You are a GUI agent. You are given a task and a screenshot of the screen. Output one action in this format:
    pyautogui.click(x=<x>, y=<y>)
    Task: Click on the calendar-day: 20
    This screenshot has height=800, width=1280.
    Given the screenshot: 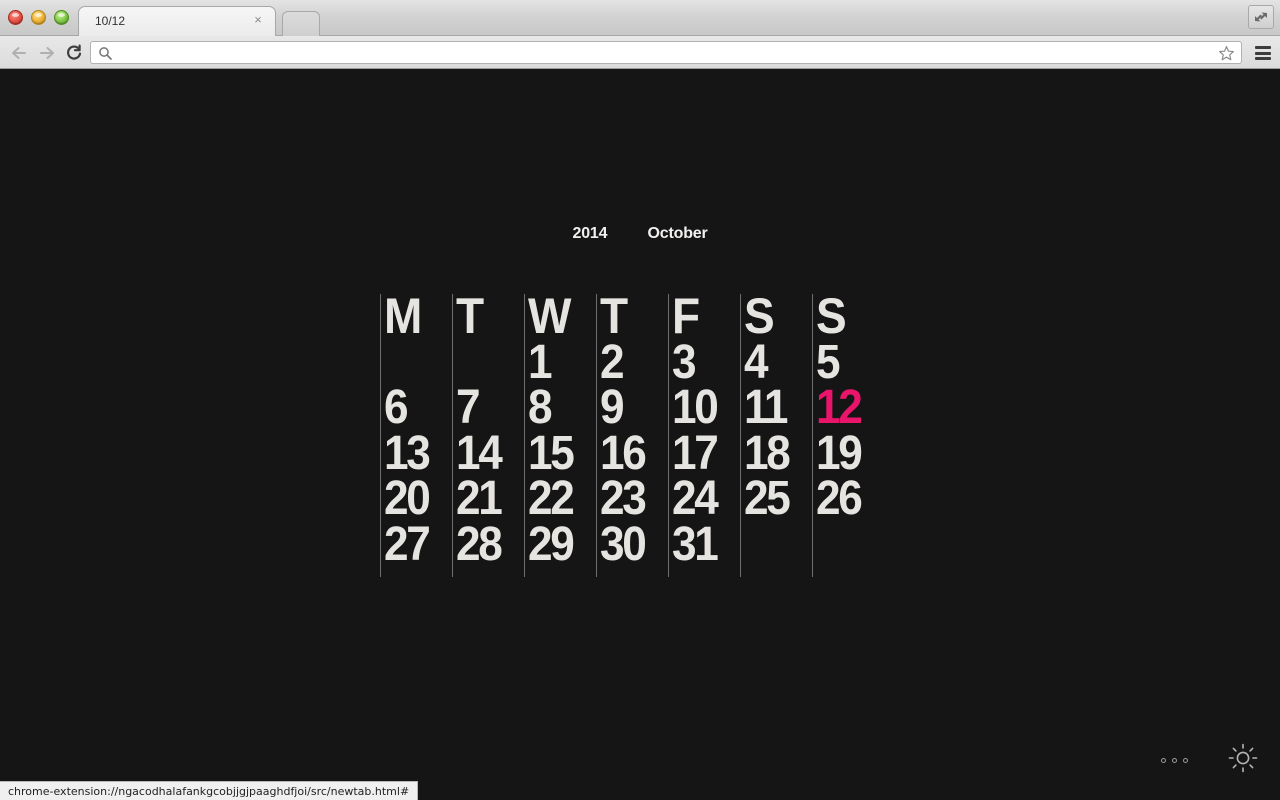 What is the action you would take?
    pyautogui.click(x=415, y=498)
    